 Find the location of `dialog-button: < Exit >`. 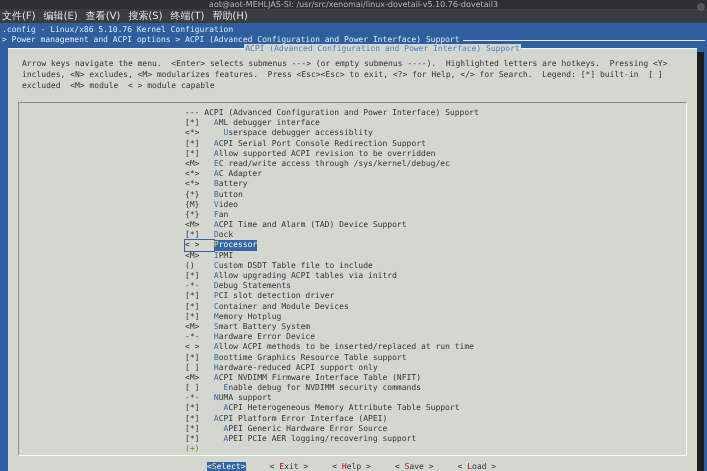

dialog-button: < Exit > is located at coordinates (289, 466).